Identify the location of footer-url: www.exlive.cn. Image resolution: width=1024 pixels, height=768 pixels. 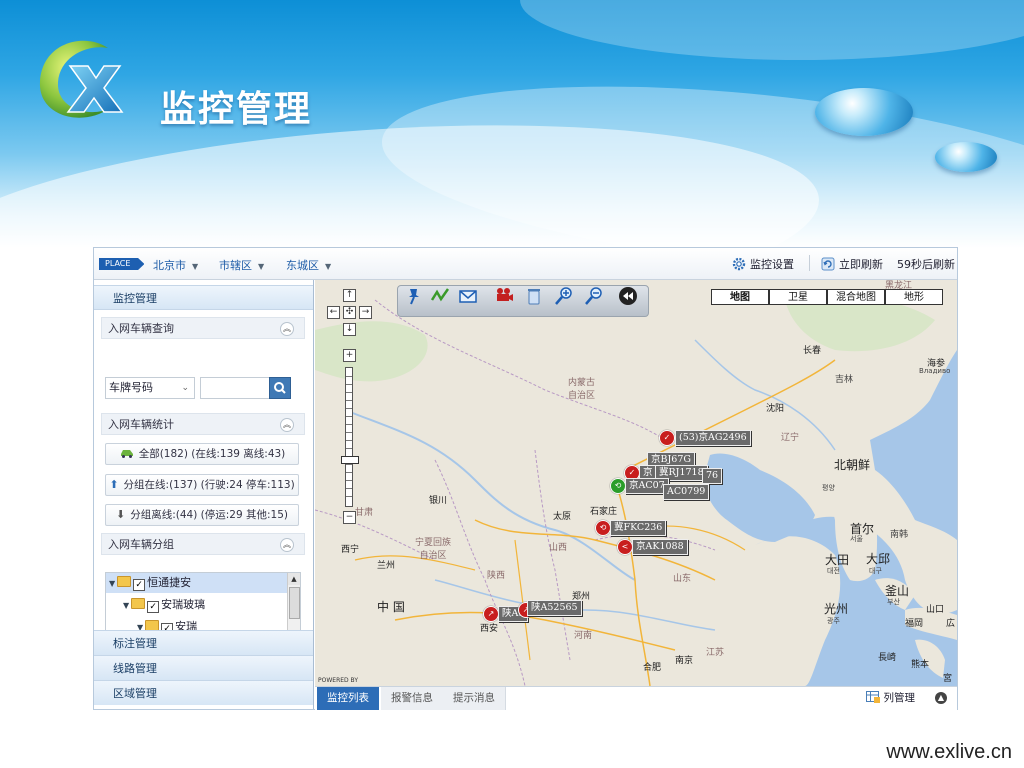
(949, 752).